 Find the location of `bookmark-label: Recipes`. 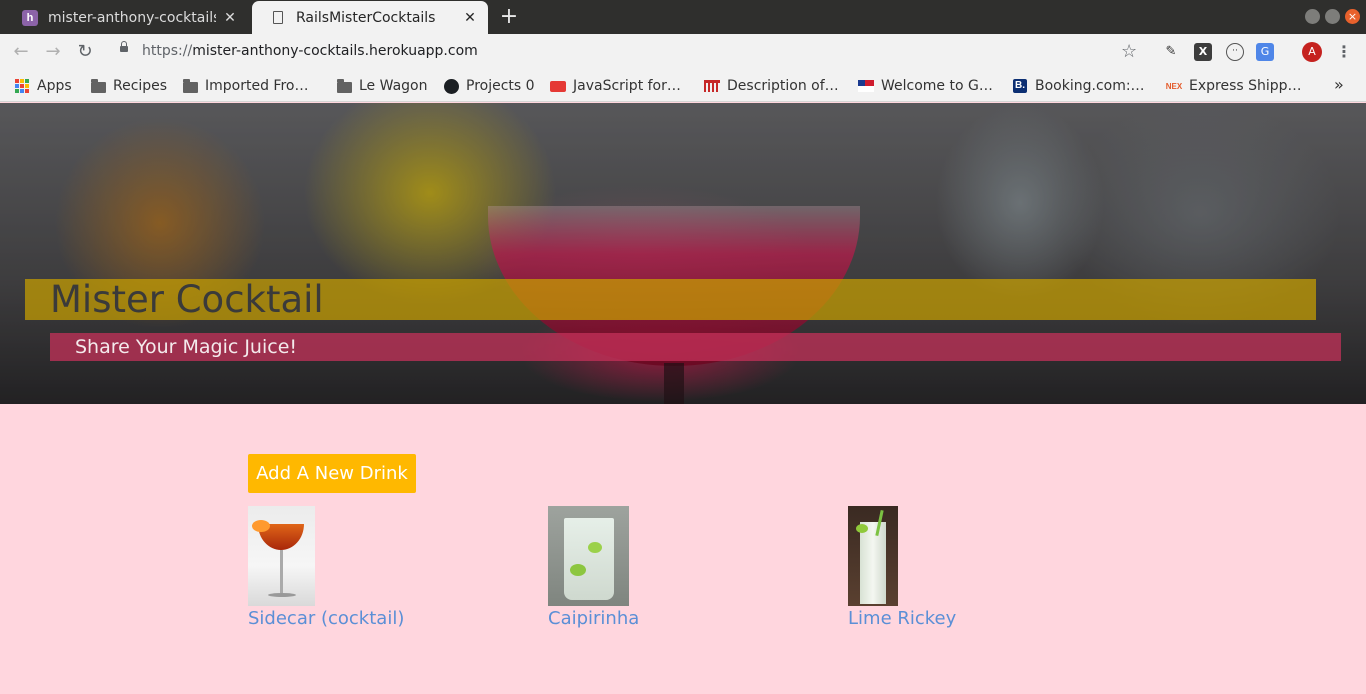

bookmark-label: Recipes is located at coordinates (140, 86).